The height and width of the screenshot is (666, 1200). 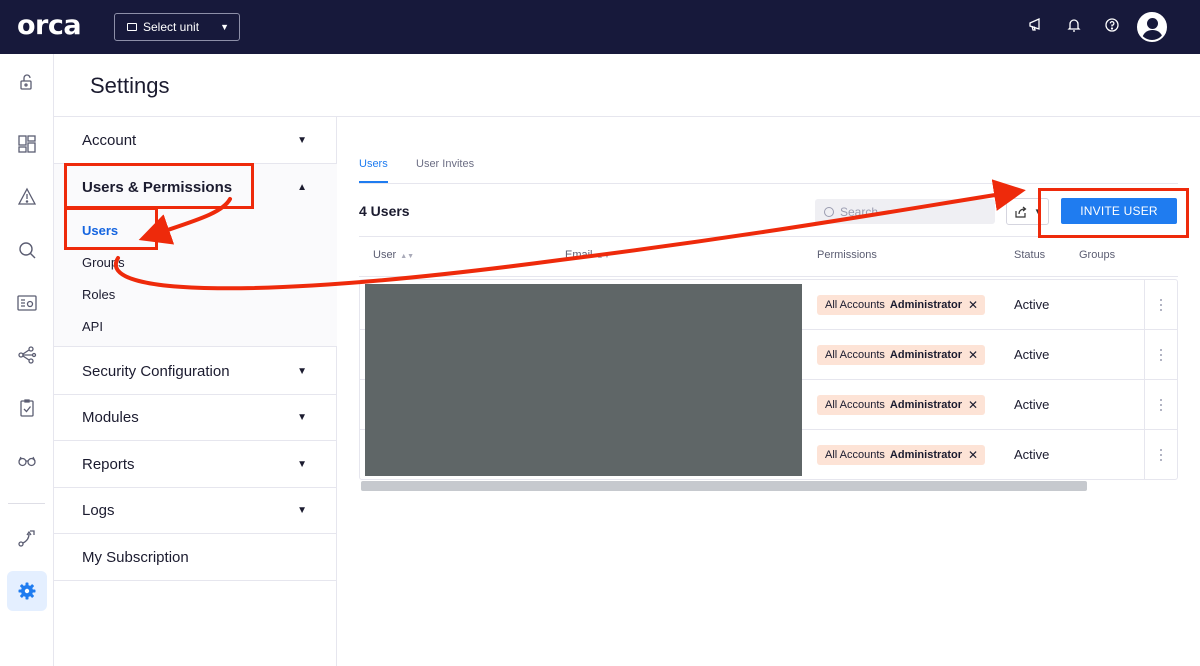 I want to click on dashboard-icon, so click(x=27, y=144).